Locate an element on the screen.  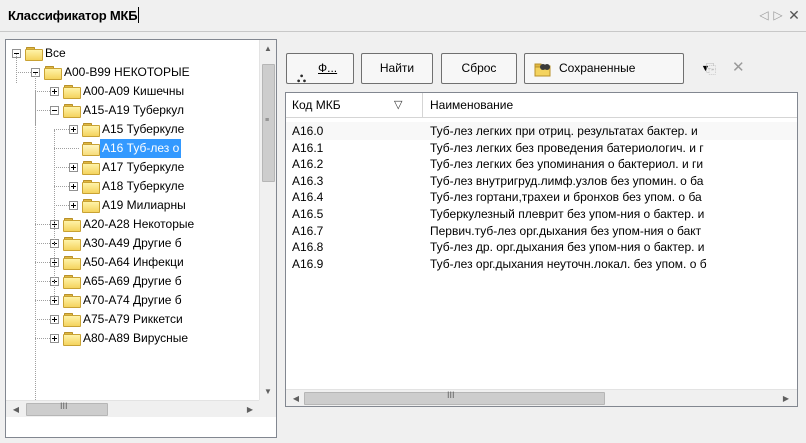
tree-item-label: A65-A69 Другие б is located at coordinates (132, 281).